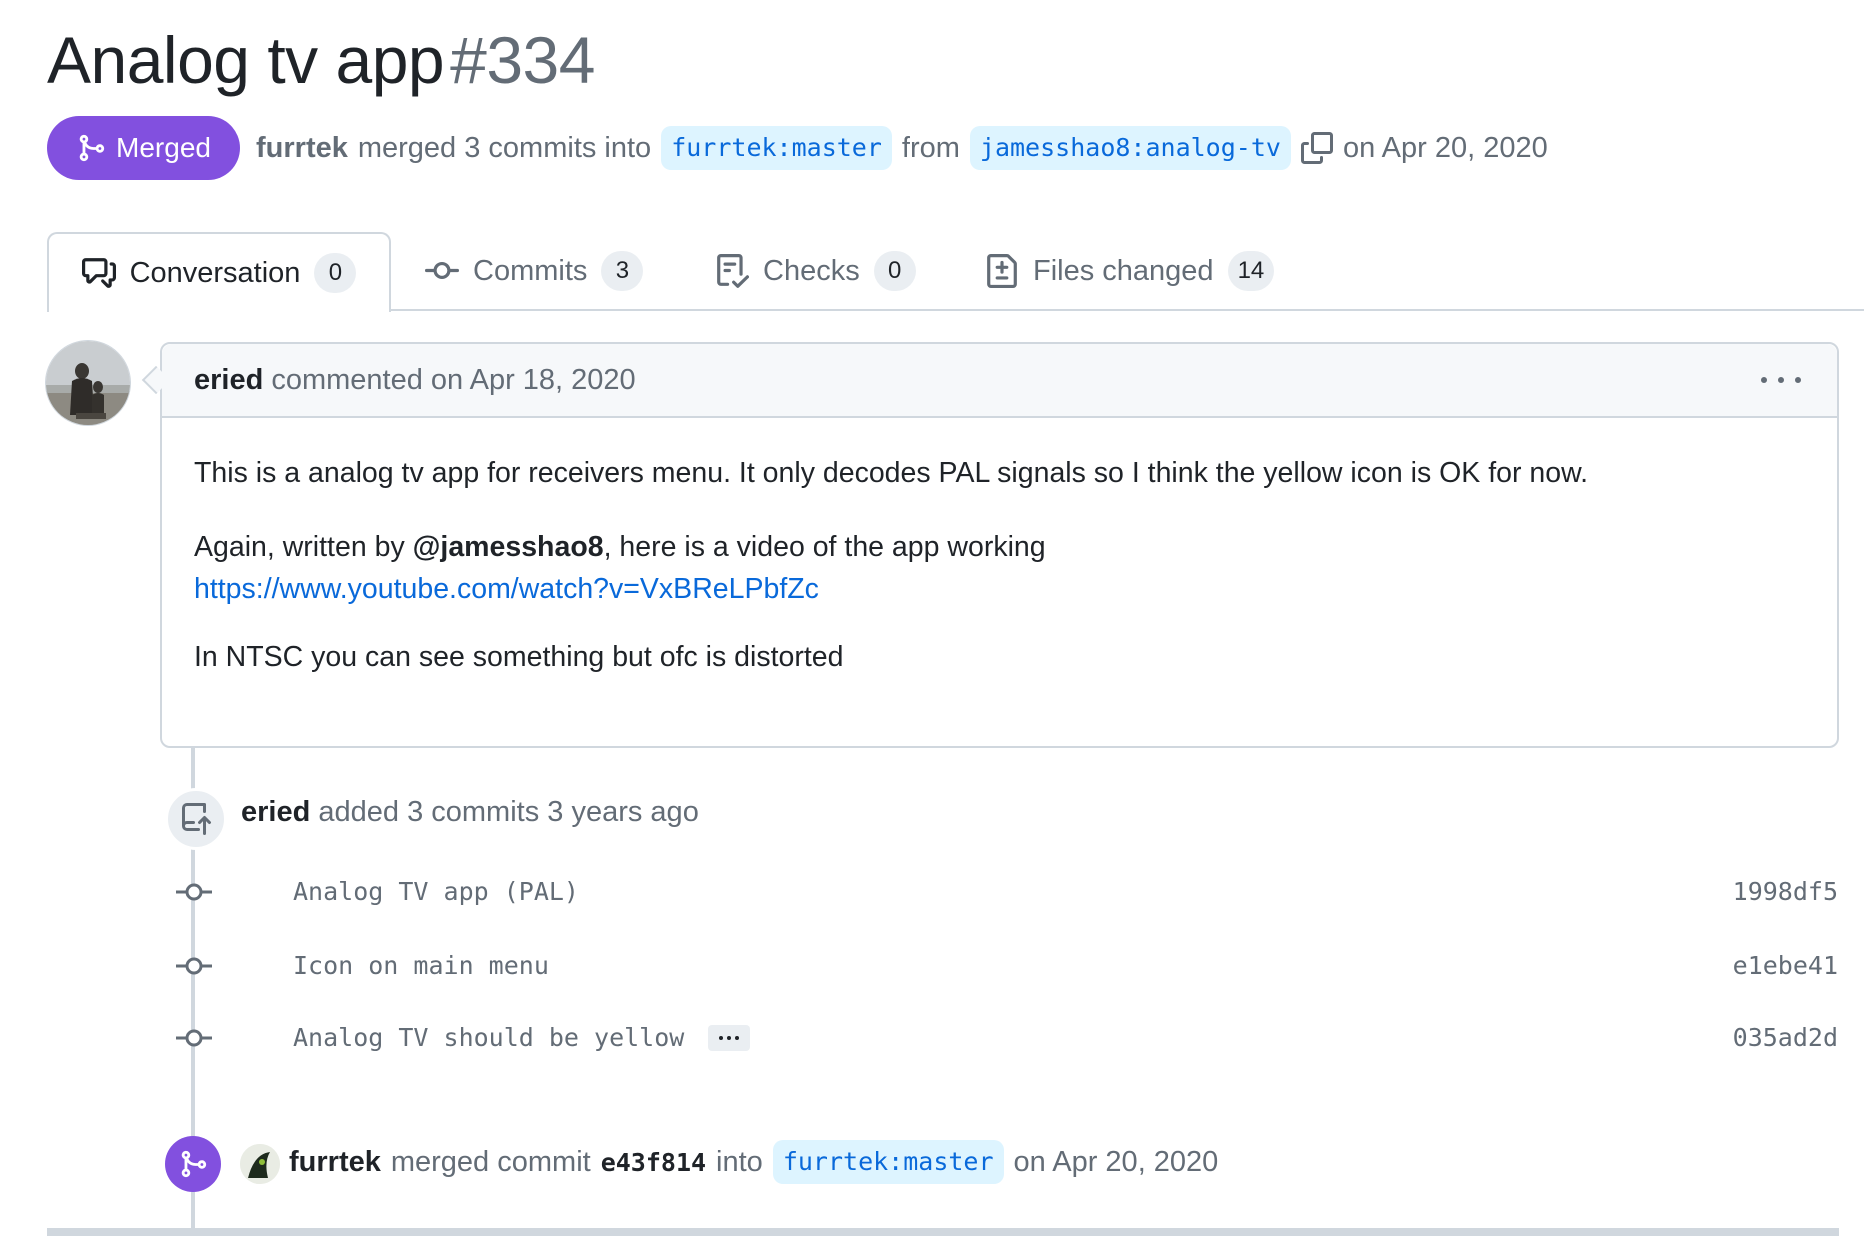 The width and height of the screenshot is (1864, 1250). What do you see at coordinates (932, 892) in the screenshot?
I see `commit-row: Analog TV app (PAL) 1998df5` at bounding box center [932, 892].